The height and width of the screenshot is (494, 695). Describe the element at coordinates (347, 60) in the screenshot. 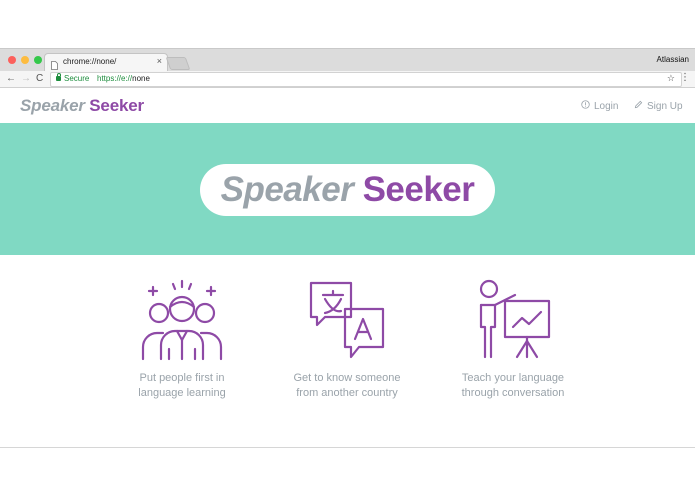

I see `tab-strip: chrome://none/ × Atlassian` at that location.